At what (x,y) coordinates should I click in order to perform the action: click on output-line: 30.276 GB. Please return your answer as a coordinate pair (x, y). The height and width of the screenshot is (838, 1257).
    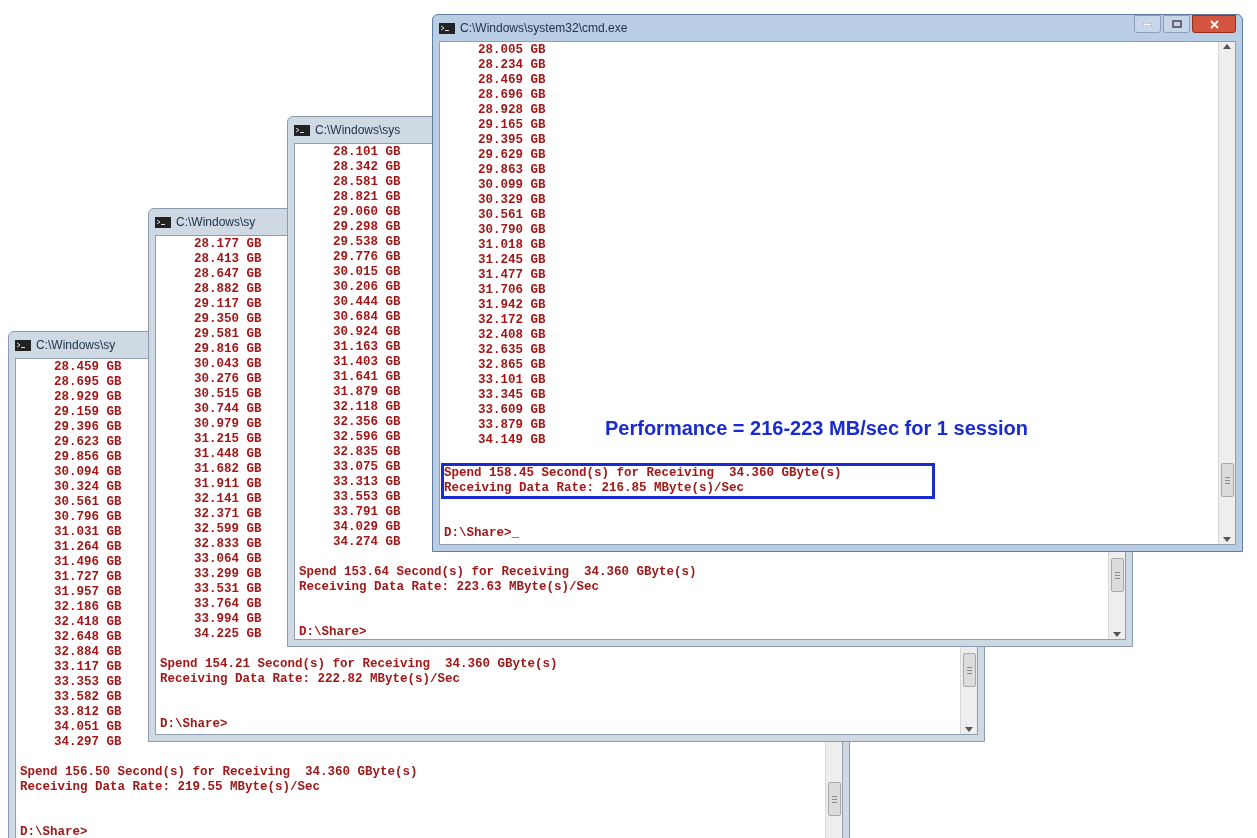
    Looking at the image, I should click on (228, 379).